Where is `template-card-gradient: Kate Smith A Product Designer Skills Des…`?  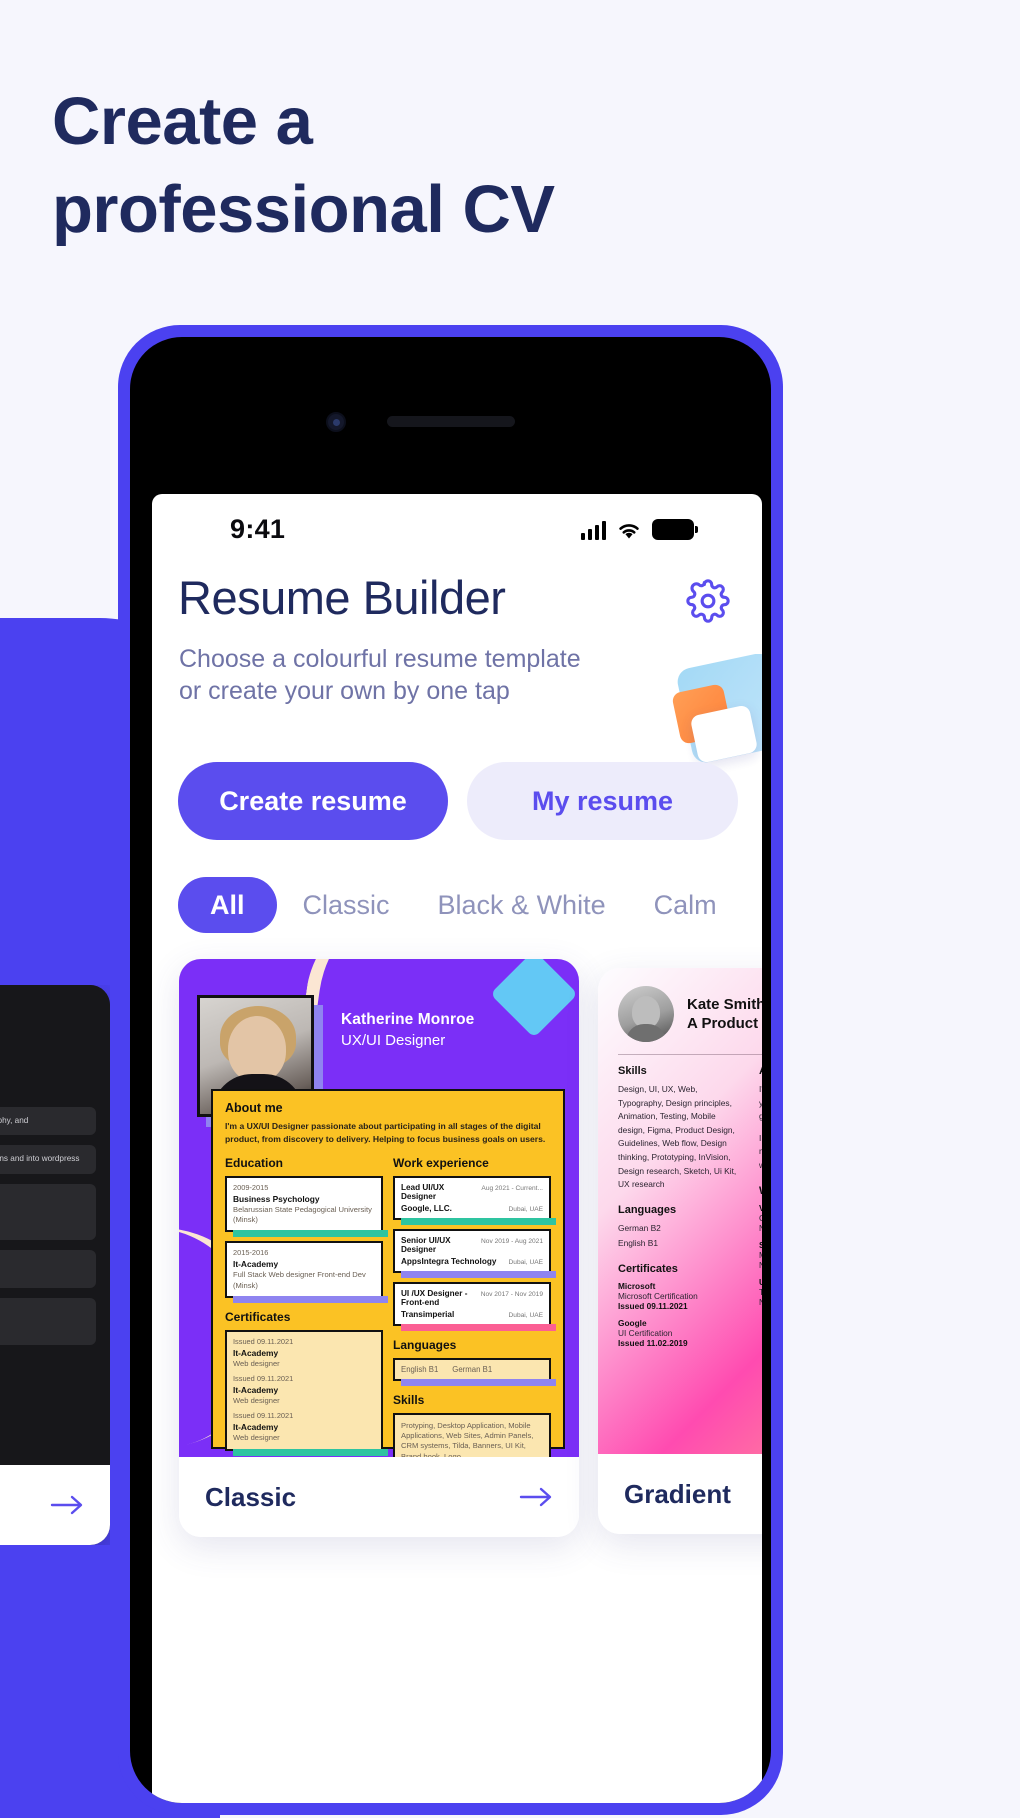
template-card-gradient: Kate Smith A Product Designer Skills Des… is located at coordinates (680, 1251).